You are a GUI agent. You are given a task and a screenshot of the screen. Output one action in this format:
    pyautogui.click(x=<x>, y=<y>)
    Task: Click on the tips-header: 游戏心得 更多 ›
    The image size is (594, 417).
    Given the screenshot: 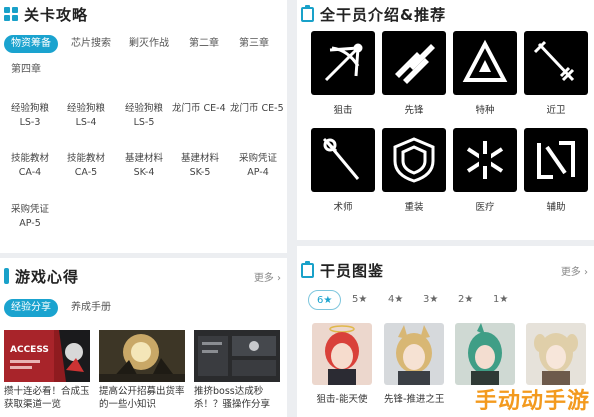 What is the action you would take?
    pyautogui.click(x=143, y=276)
    